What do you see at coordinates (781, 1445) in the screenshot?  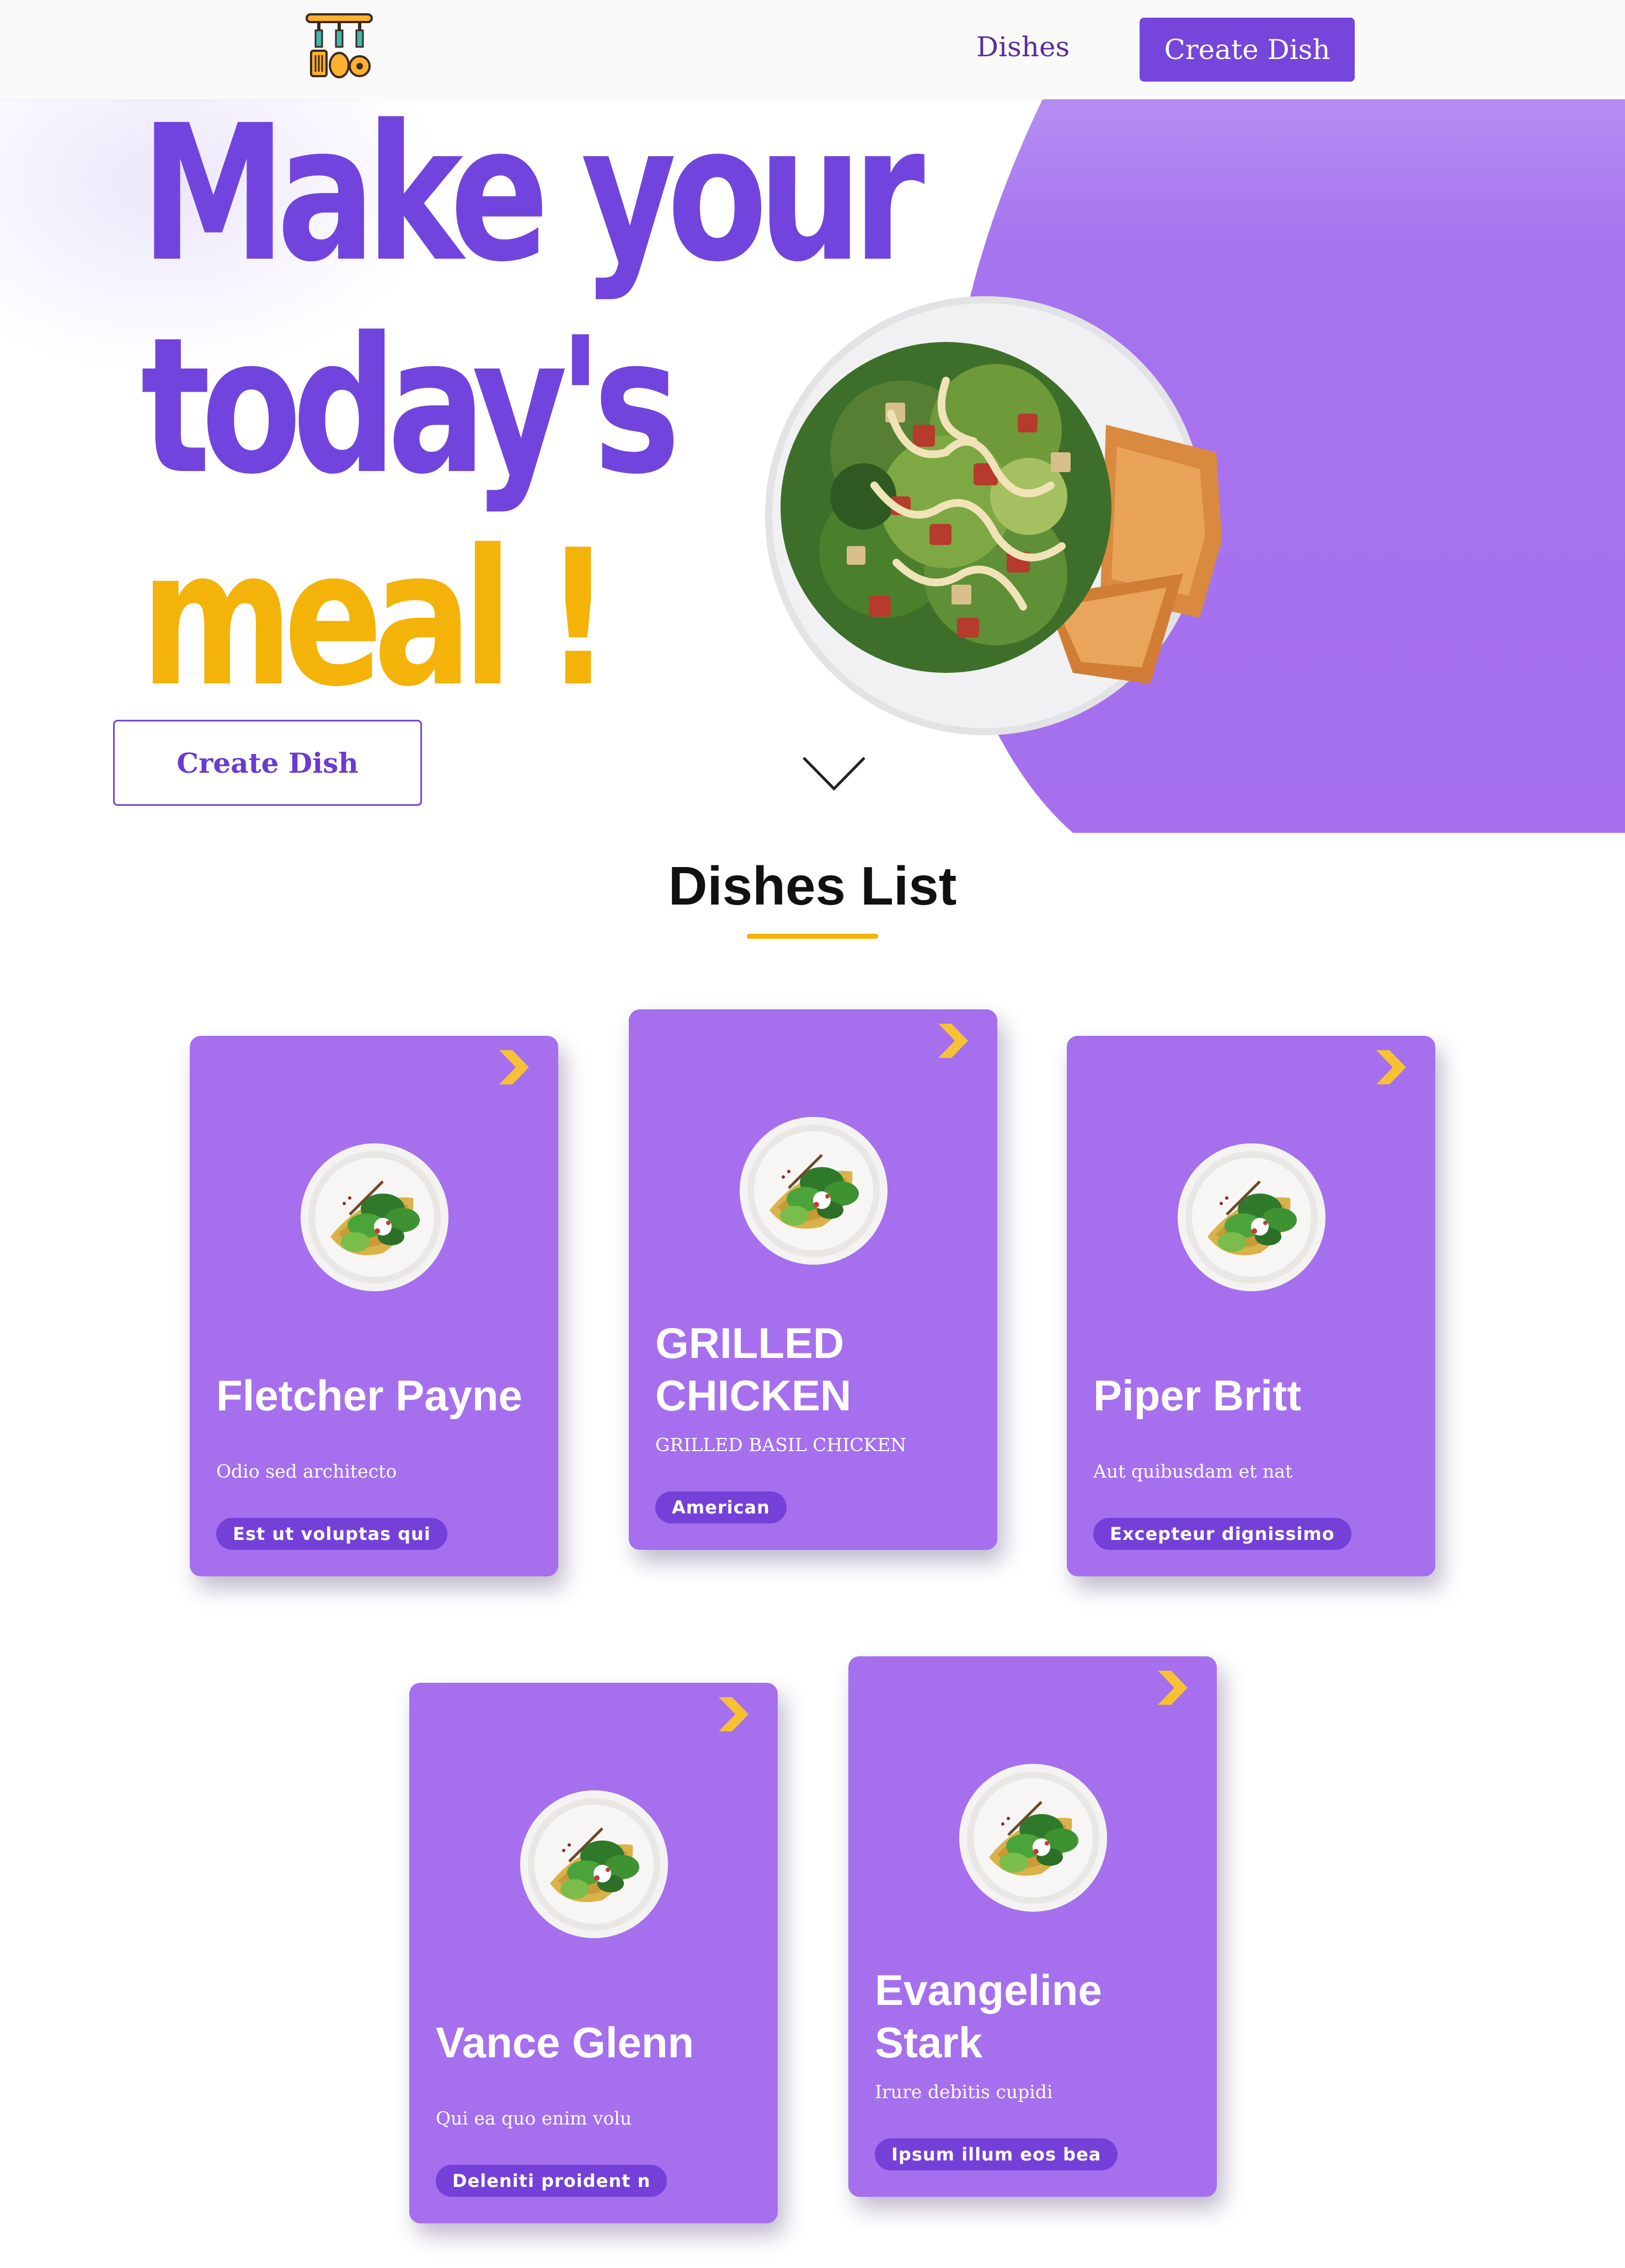 I see `dish-card-description: GRILLED BASIL CHICKEN` at bounding box center [781, 1445].